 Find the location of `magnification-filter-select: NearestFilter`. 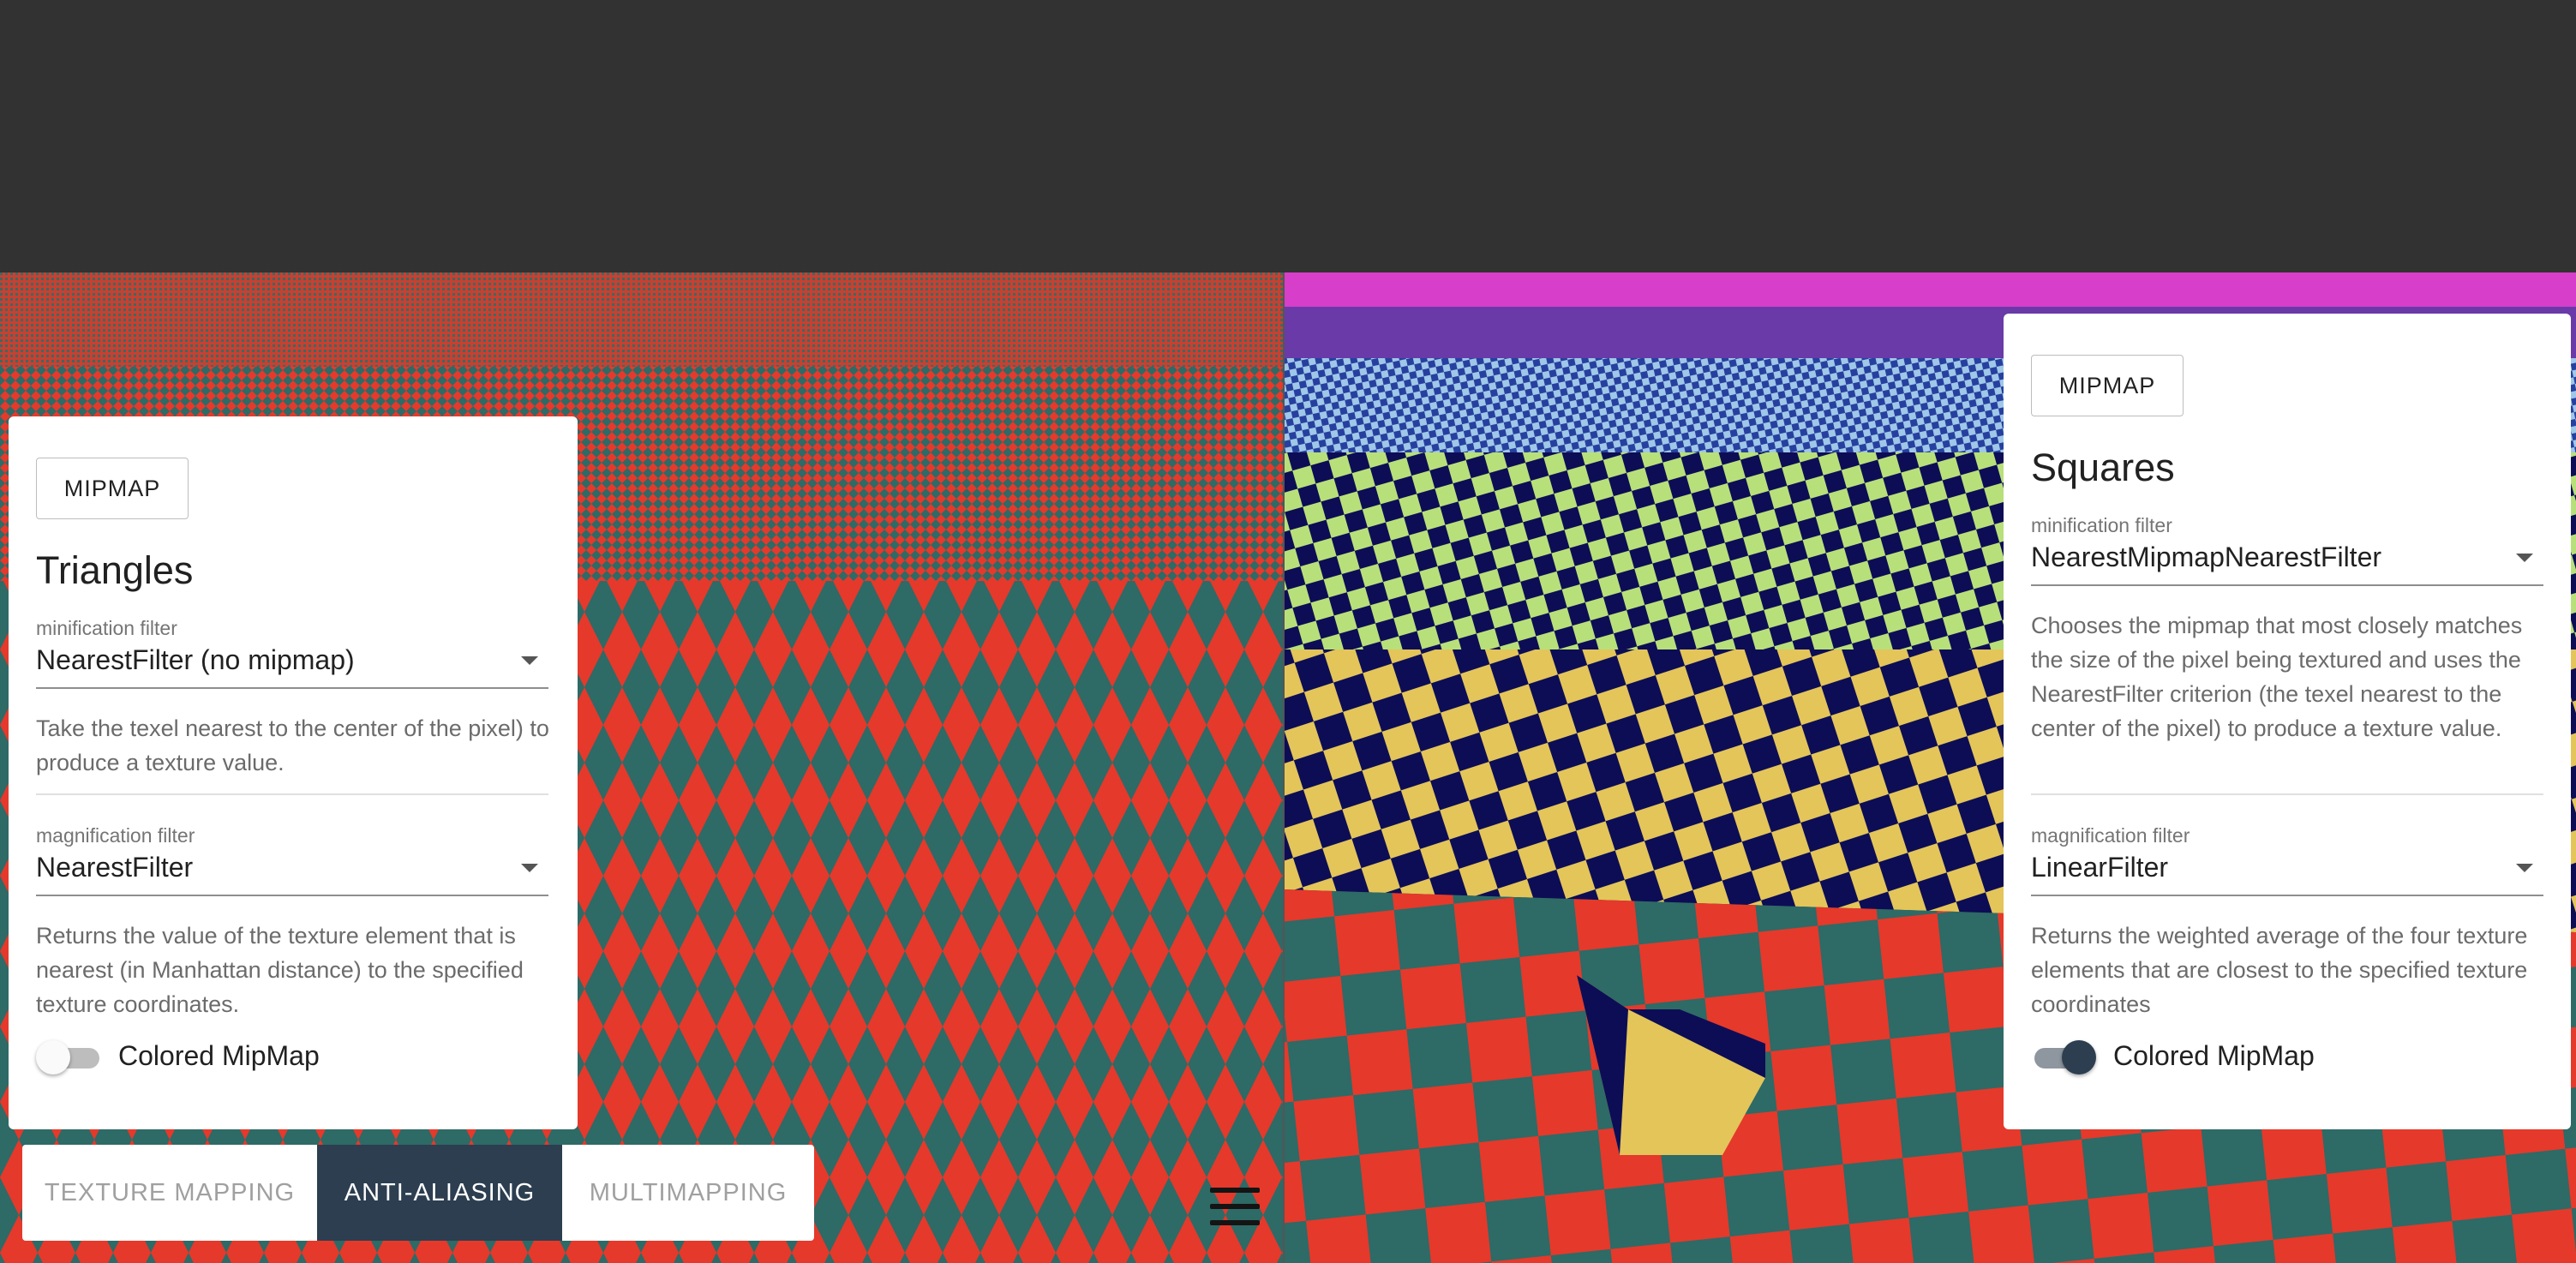

magnification-filter-select: NearestFilter is located at coordinates (292, 873).